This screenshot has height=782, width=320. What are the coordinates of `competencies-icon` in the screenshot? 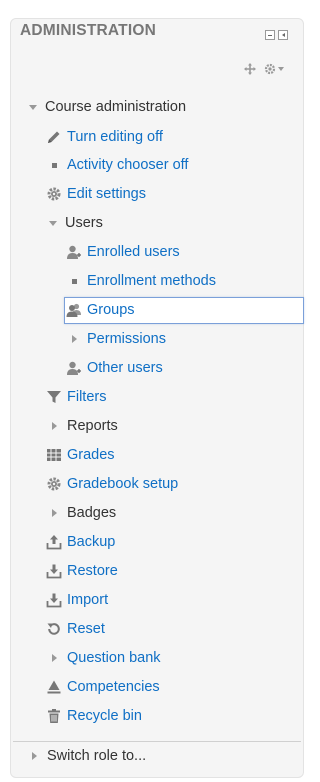 It's located at (54, 687).